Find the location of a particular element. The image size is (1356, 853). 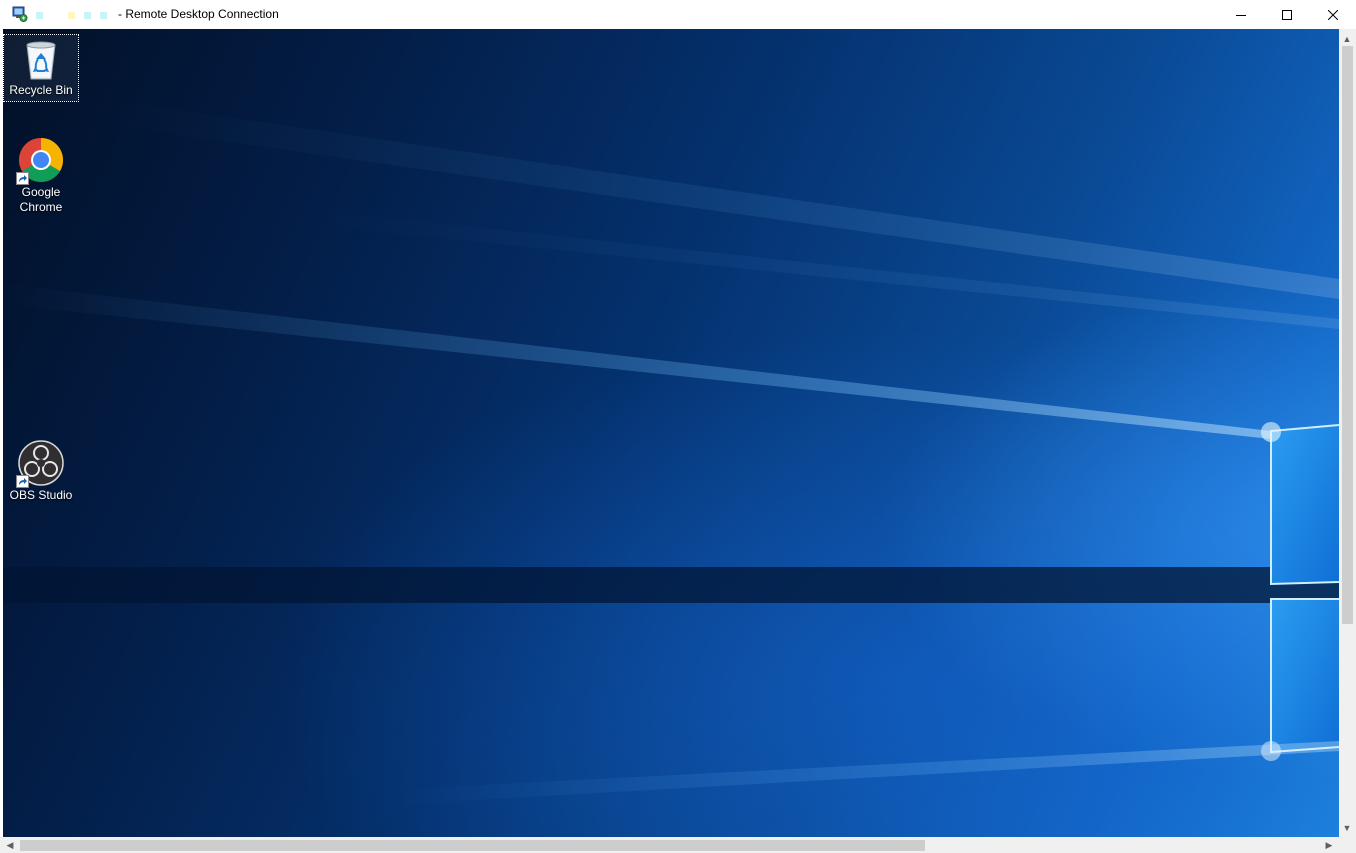

vertical-scroll-thumb is located at coordinates (1347, 335).